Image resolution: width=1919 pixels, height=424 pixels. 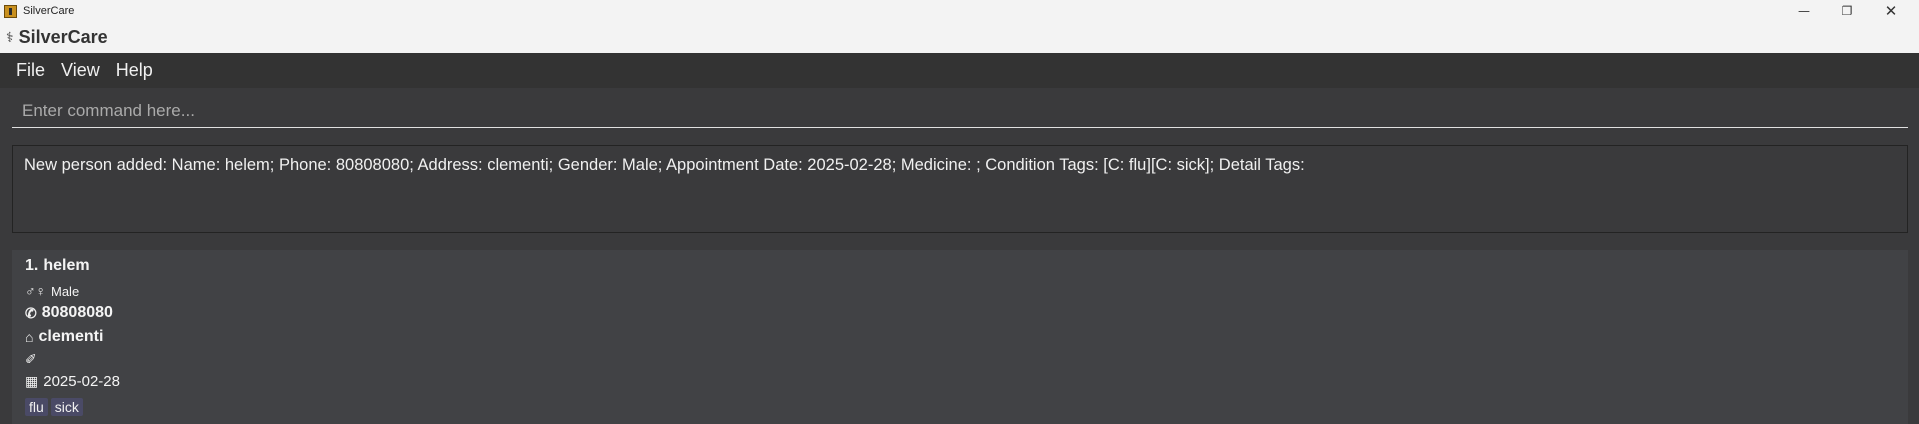 I want to click on app-header: ⚕ SilverCare, so click(x=959, y=37).